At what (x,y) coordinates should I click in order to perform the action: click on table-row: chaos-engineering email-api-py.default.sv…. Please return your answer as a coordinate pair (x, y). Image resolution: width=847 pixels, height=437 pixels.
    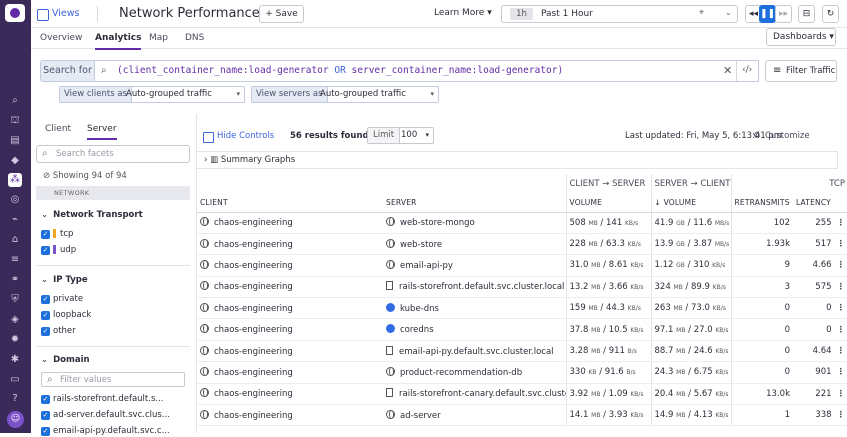
    Looking at the image, I should click on (522, 351).